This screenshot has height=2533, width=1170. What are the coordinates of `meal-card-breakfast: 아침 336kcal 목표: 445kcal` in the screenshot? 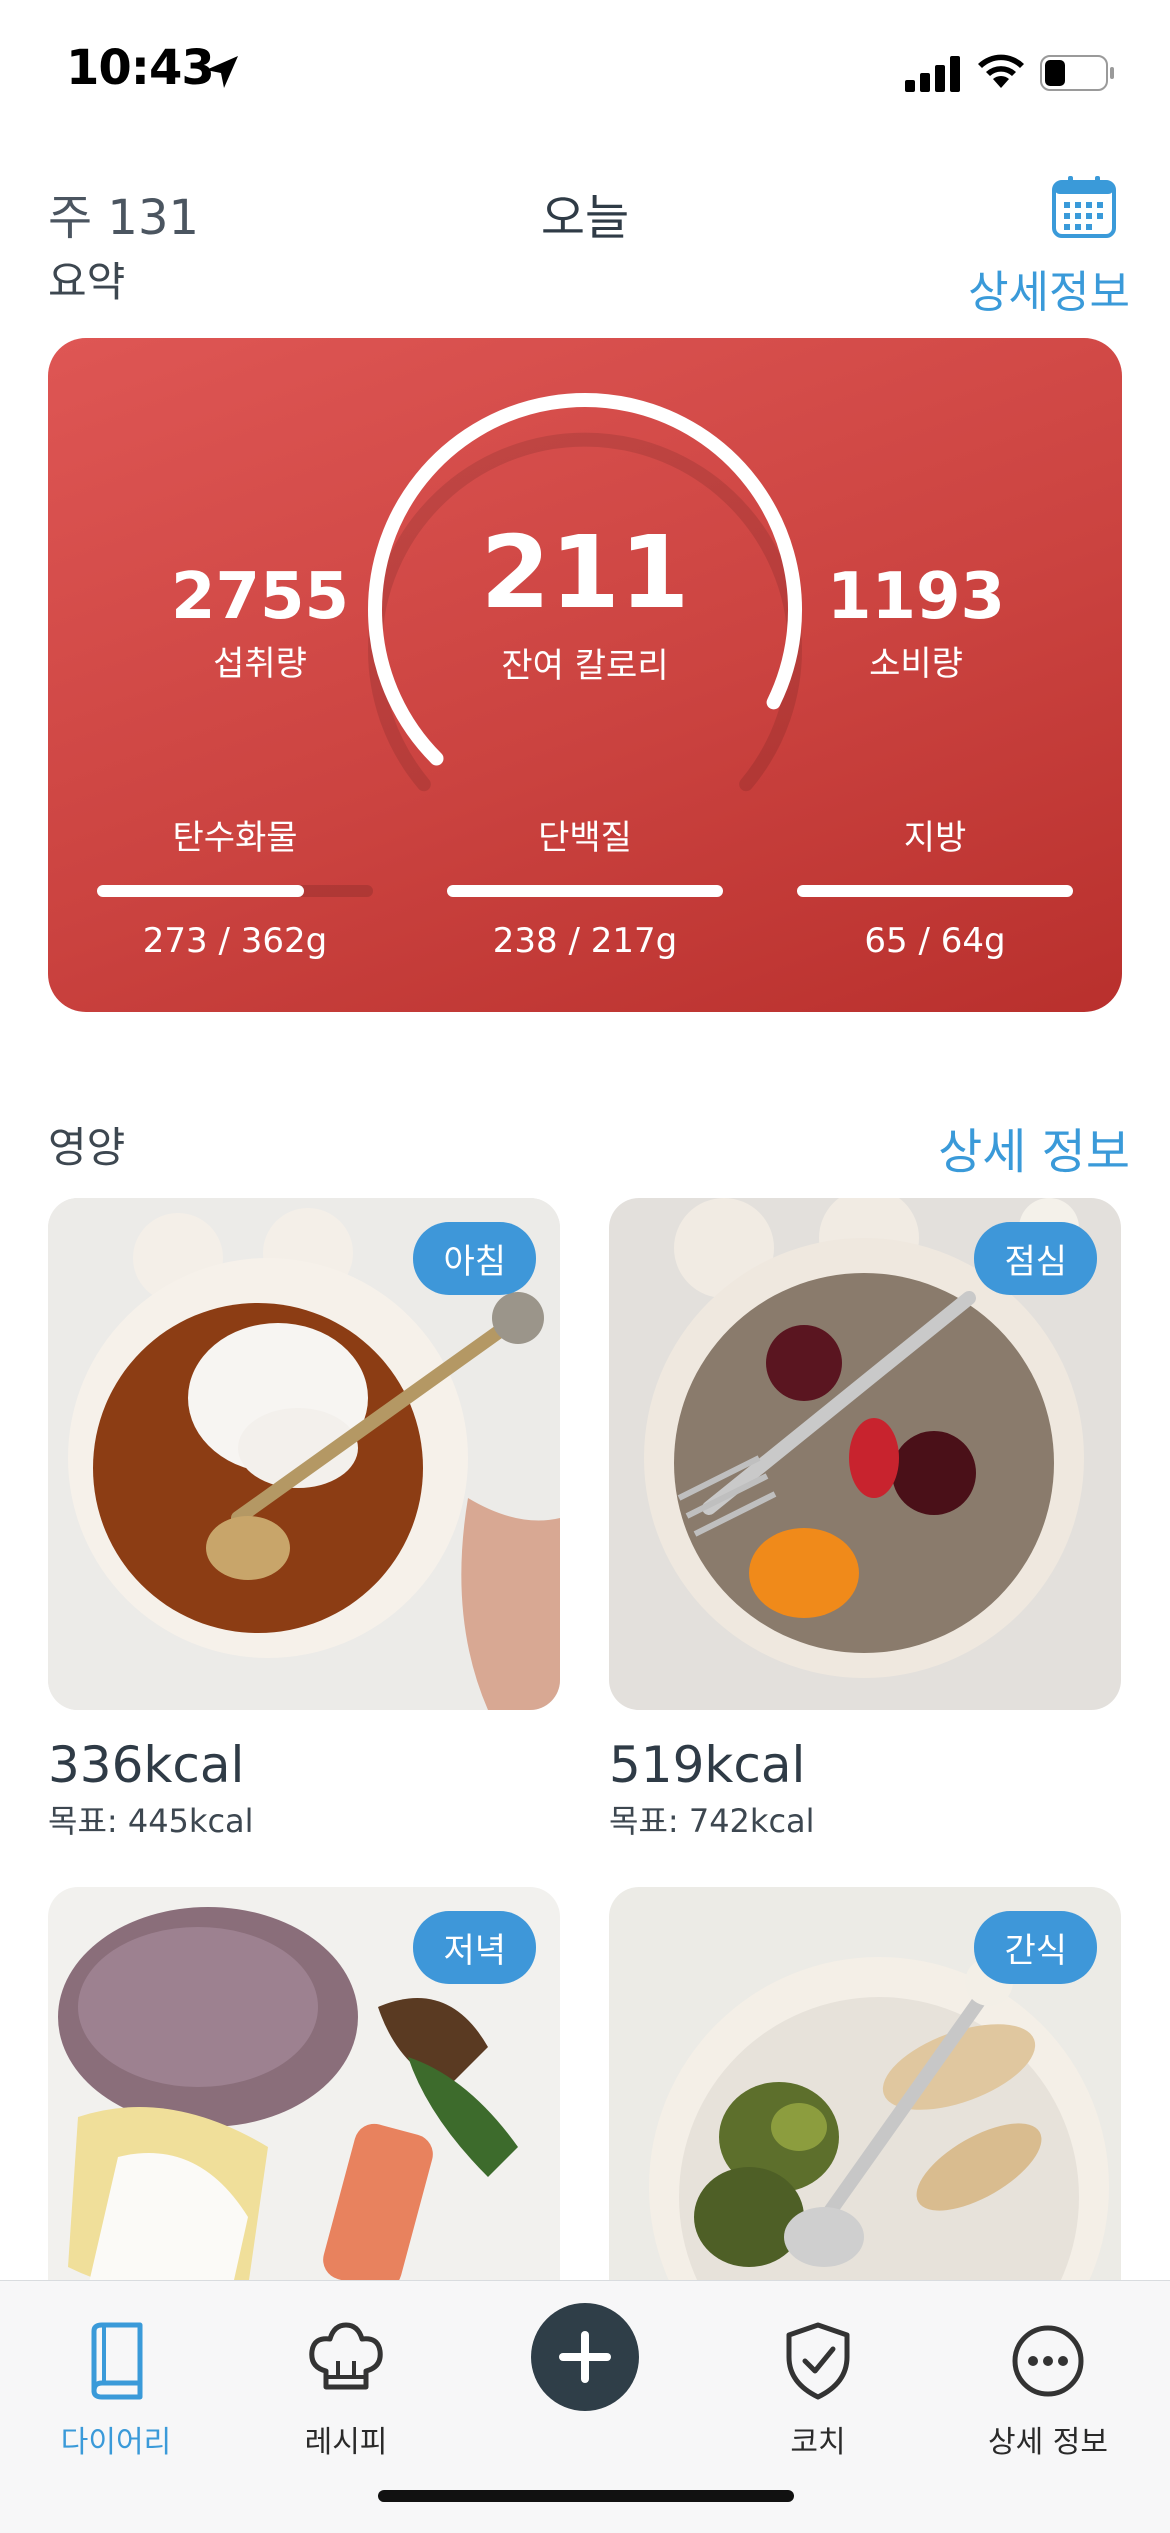 It's located at (304, 1520).